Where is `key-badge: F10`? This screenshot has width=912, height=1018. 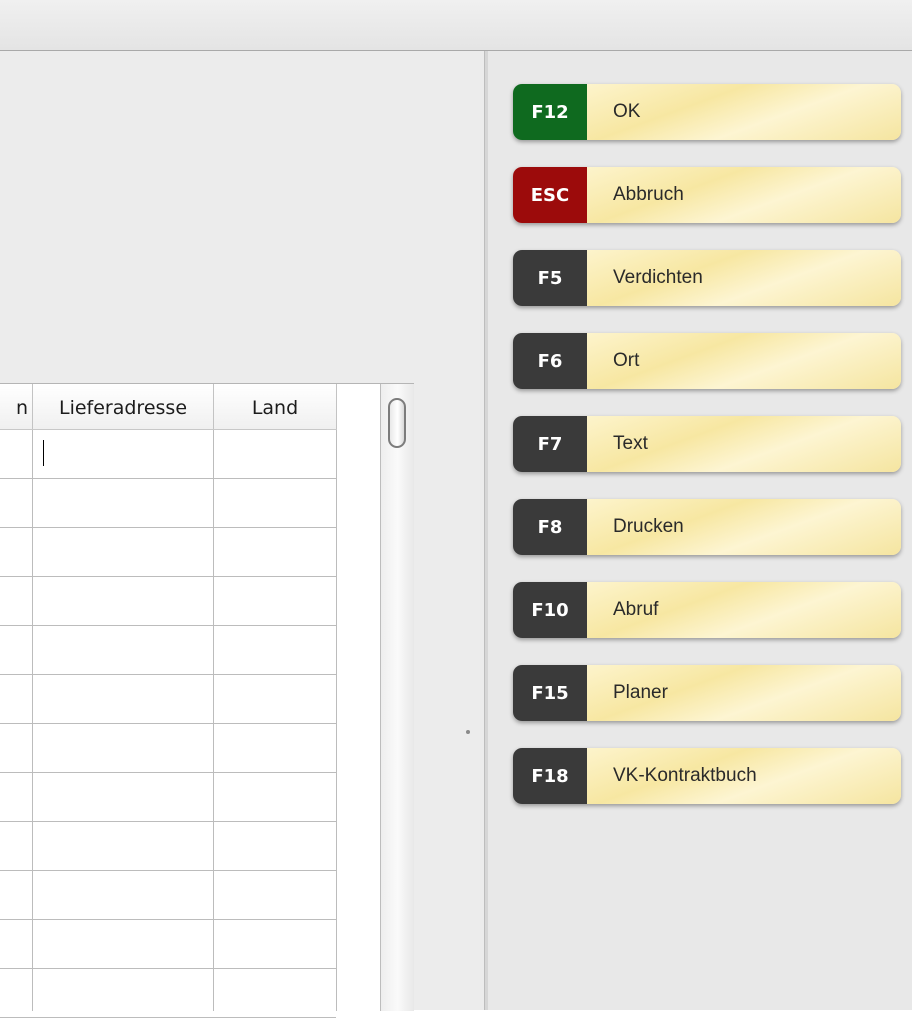
key-badge: F10 is located at coordinates (550, 610).